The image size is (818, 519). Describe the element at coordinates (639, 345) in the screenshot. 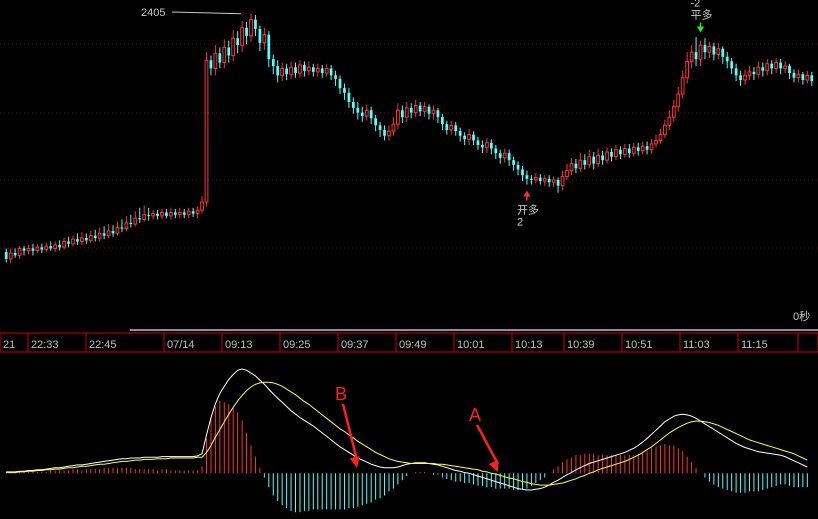

I see `time-tick-label: 10:51` at that location.